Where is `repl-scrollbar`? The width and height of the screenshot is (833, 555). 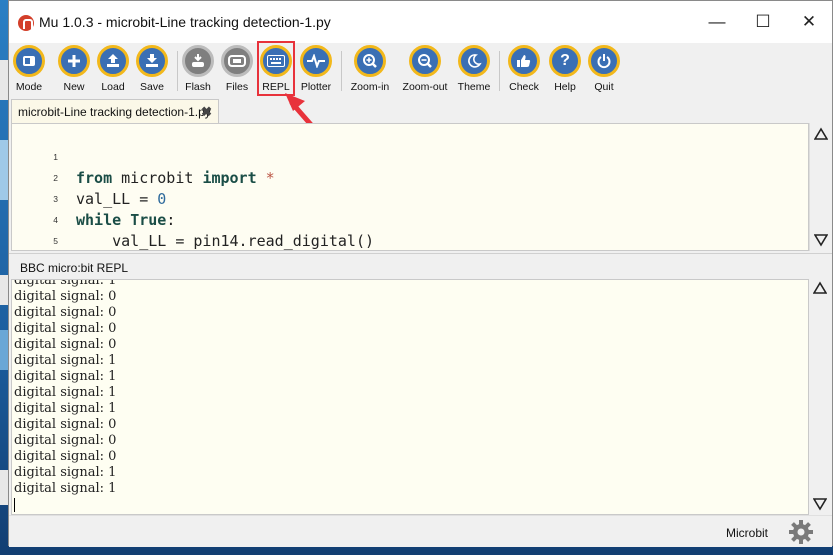 repl-scrollbar is located at coordinates (820, 397).